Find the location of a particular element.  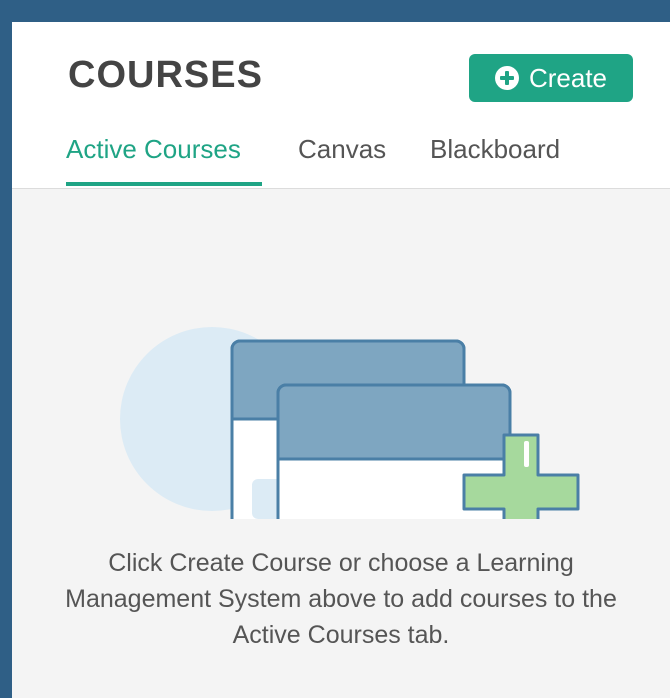

tab-canvas: Canvas is located at coordinates (342, 155).